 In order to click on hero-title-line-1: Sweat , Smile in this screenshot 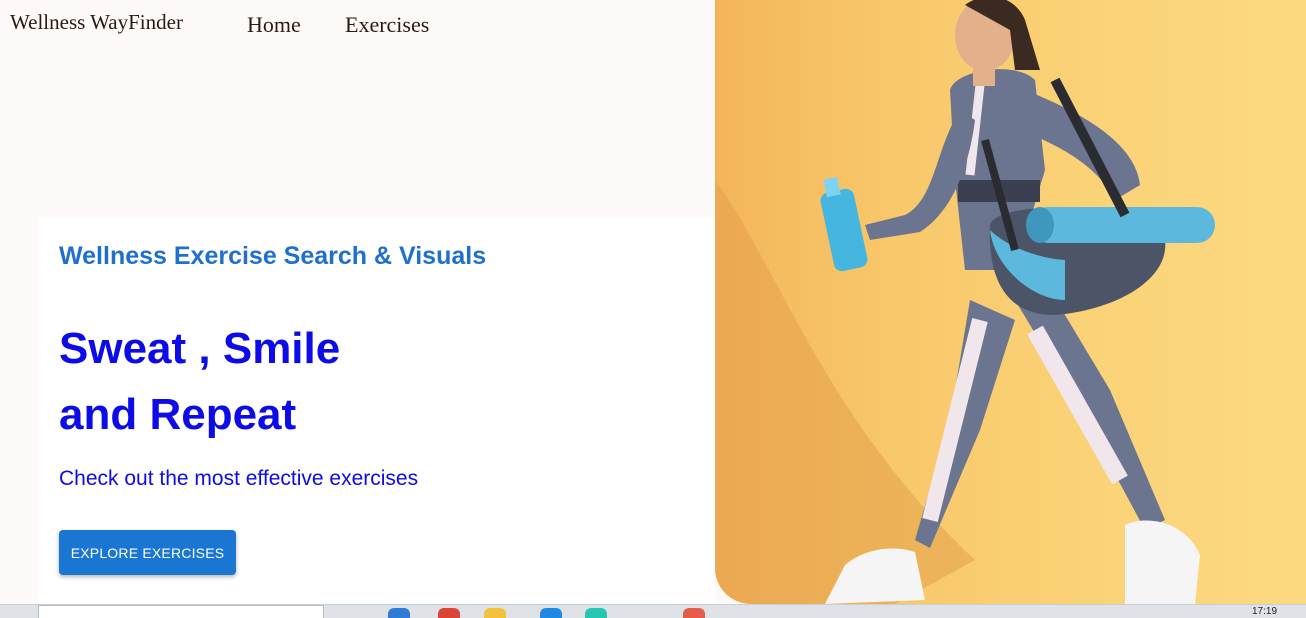, I will do `click(200, 348)`.